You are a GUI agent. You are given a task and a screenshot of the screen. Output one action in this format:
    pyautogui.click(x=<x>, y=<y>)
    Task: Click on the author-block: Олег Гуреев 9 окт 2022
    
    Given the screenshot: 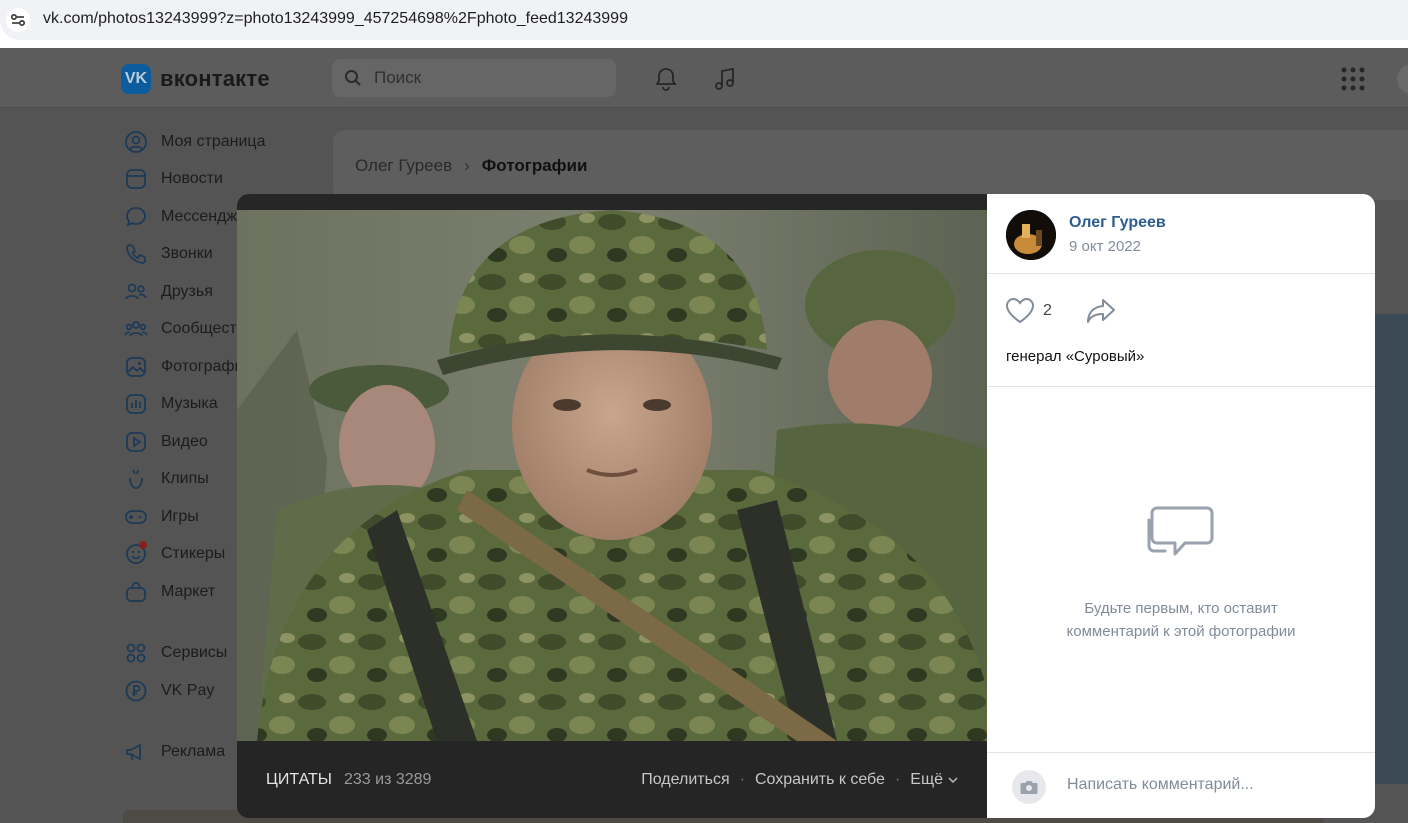 What is the action you would take?
    pyautogui.click(x=1181, y=234)
    